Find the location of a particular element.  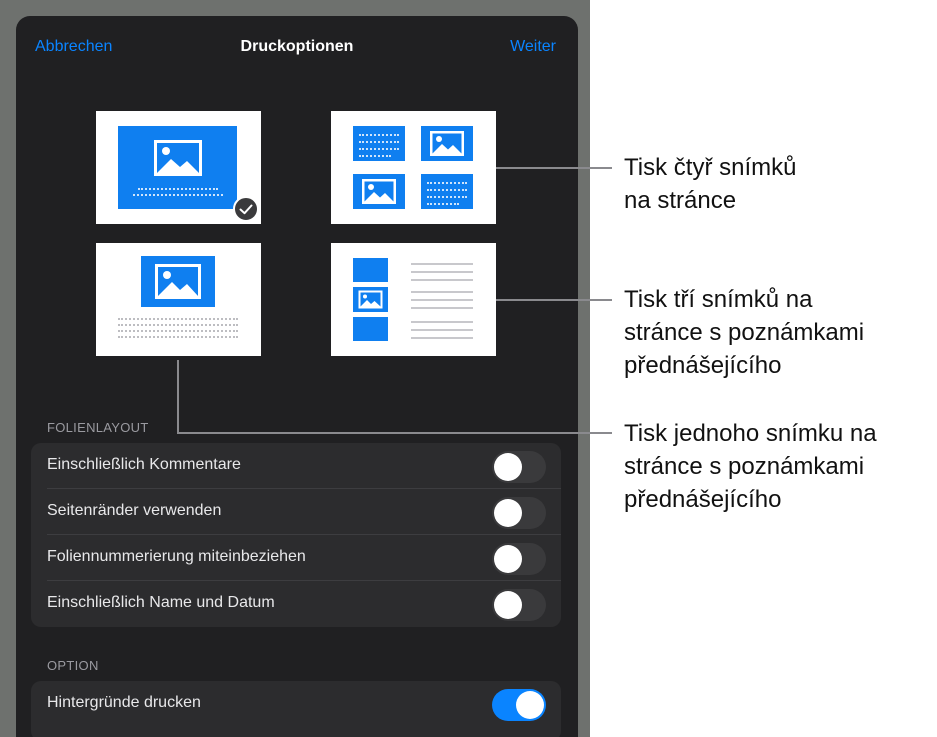

layout-option-four-slides is located at coordinates (413, 167).